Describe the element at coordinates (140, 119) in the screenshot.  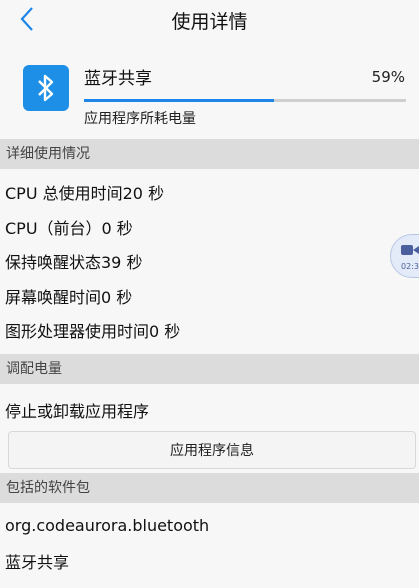
I see `usage-subtitle: 应用程序所耗电量` at that location.